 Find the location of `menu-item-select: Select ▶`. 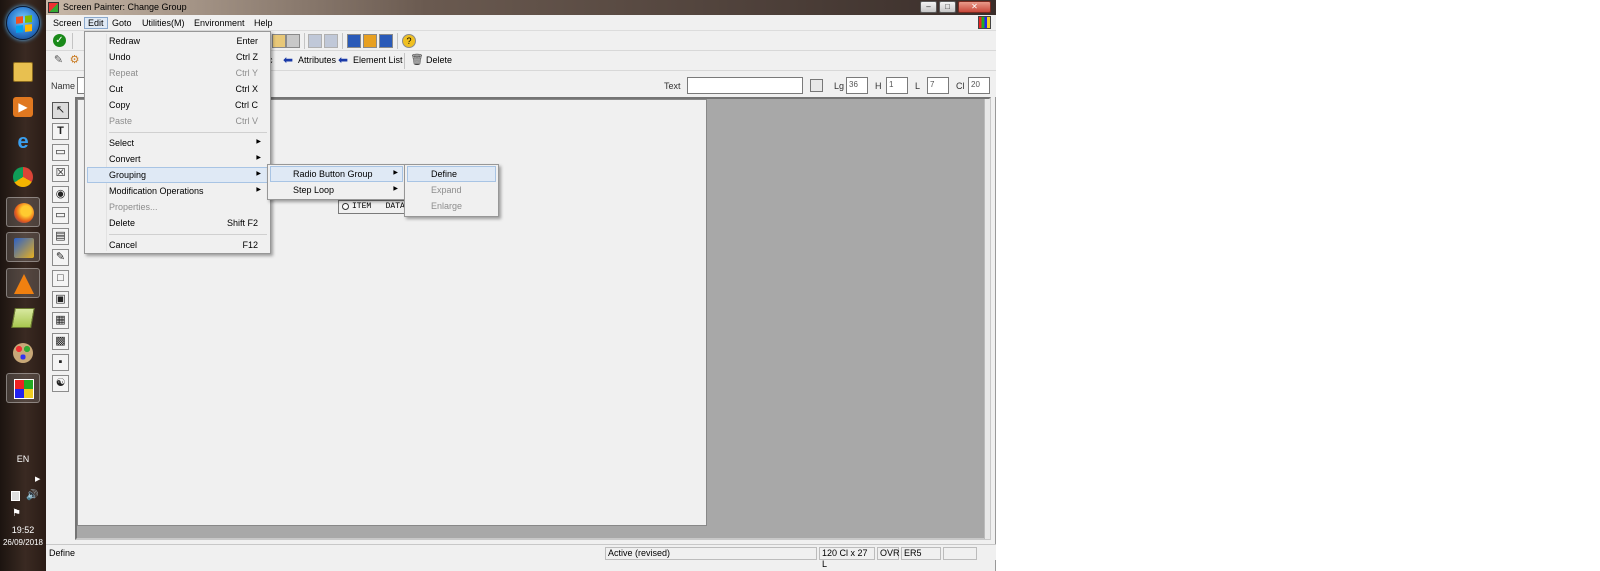

menu-item-select: Select ▶ is located at coordinates (177, 143).